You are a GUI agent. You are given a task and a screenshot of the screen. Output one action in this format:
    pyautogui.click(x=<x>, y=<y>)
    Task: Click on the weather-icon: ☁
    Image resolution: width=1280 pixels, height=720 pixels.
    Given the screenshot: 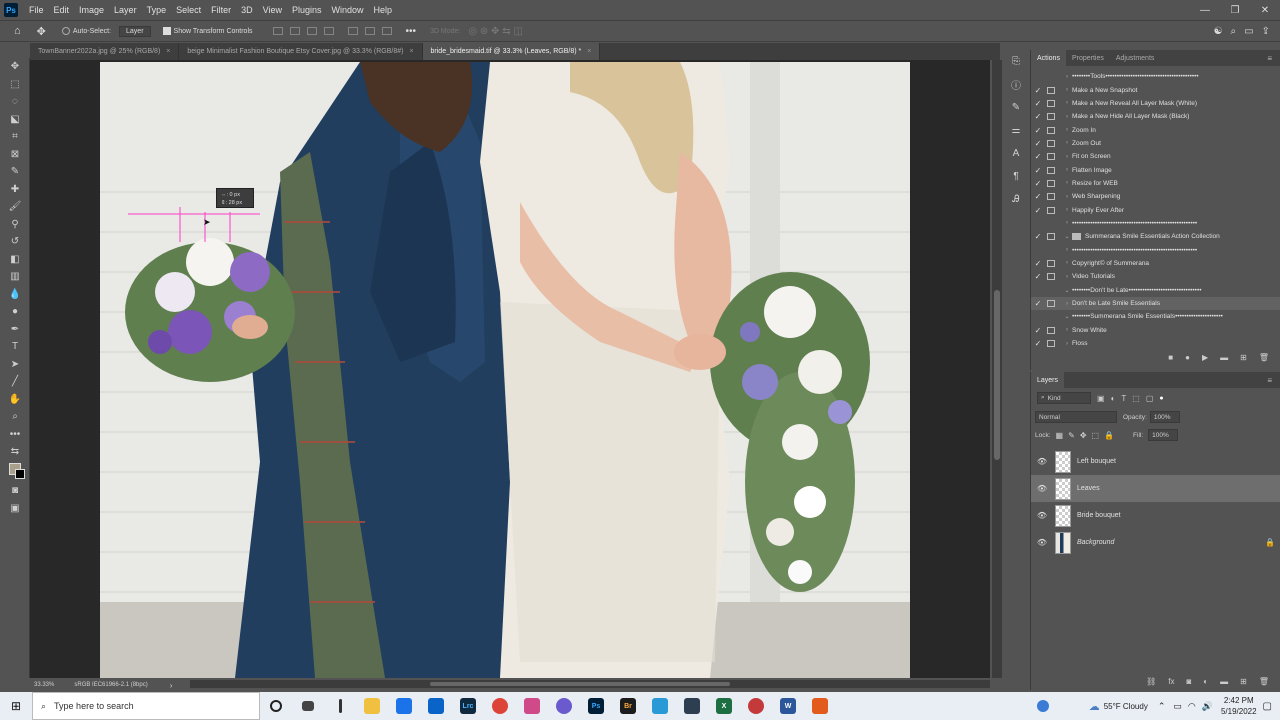 What is the action you would take?
    pyautogui.click(x=1094, y=706)
    